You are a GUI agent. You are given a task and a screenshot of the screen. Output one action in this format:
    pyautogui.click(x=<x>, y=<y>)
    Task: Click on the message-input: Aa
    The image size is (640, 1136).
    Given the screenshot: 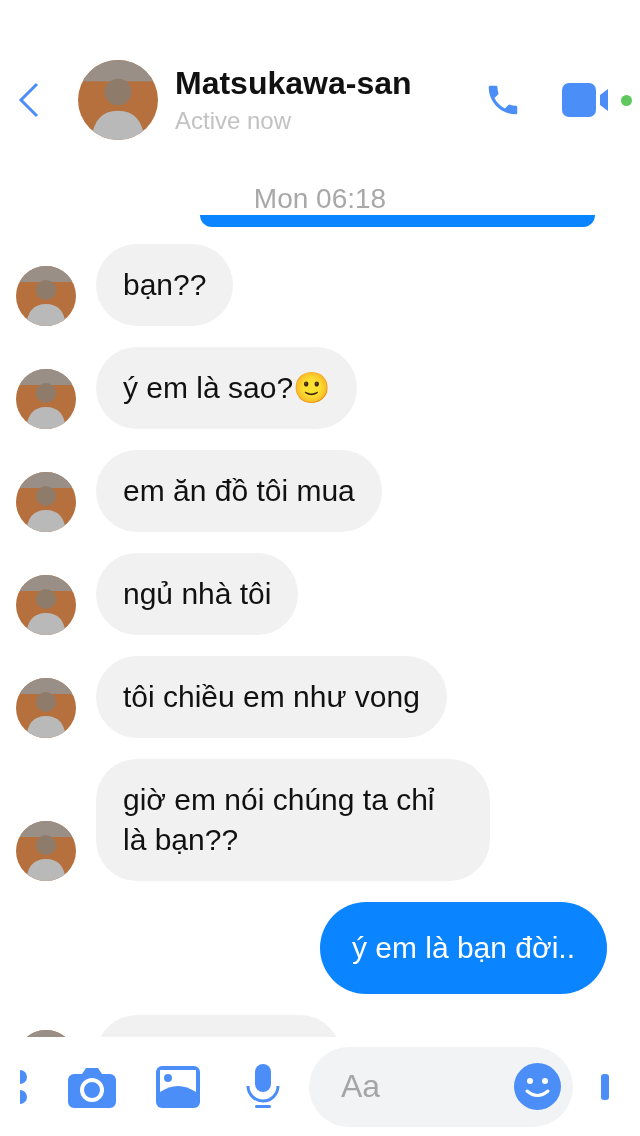 What is the action you would take?
    pyautogui.click(x=426, y=1086)
    